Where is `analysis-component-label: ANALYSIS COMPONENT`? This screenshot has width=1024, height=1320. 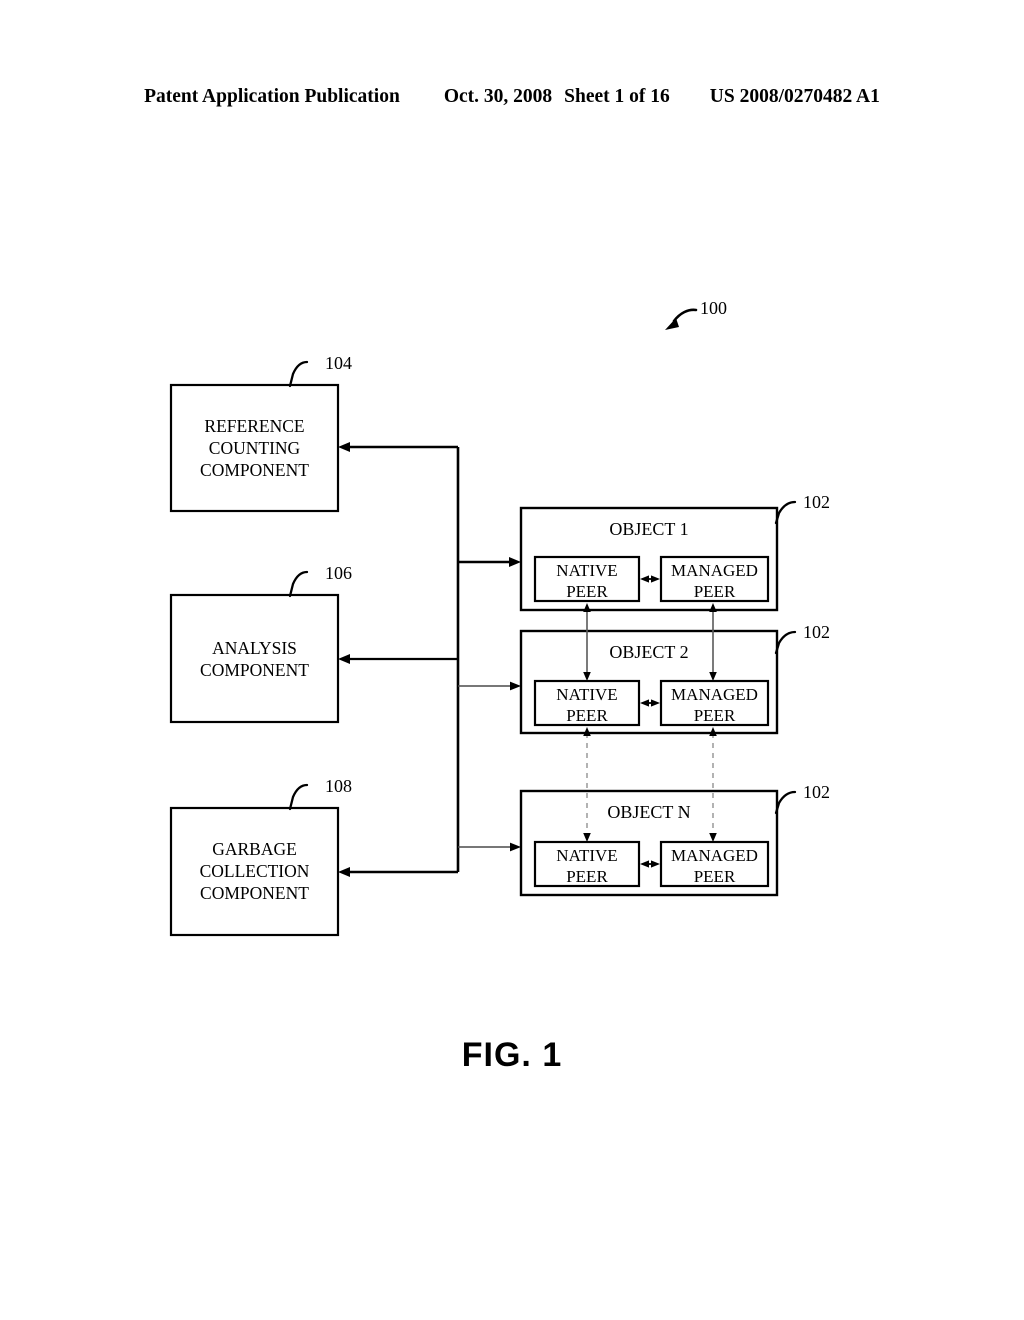
analysis-component-label: ANALYSIS COMPONENT is located at coordinates (254, 659).